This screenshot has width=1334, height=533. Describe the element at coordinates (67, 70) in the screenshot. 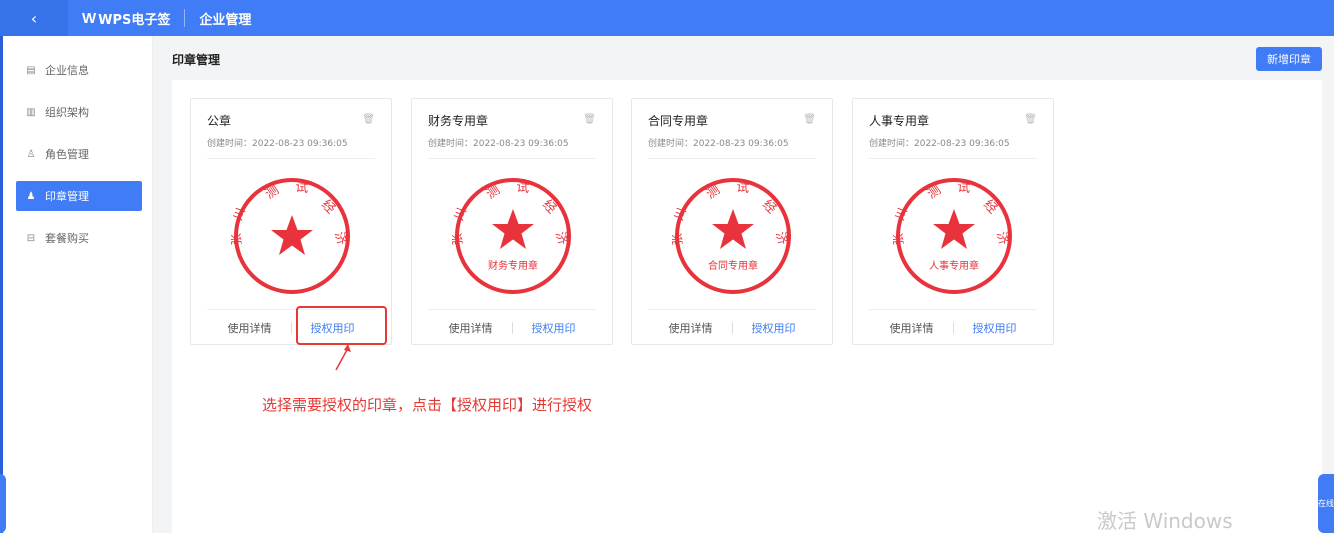

I see `sidebar-item-label: 企业信息` at that location.